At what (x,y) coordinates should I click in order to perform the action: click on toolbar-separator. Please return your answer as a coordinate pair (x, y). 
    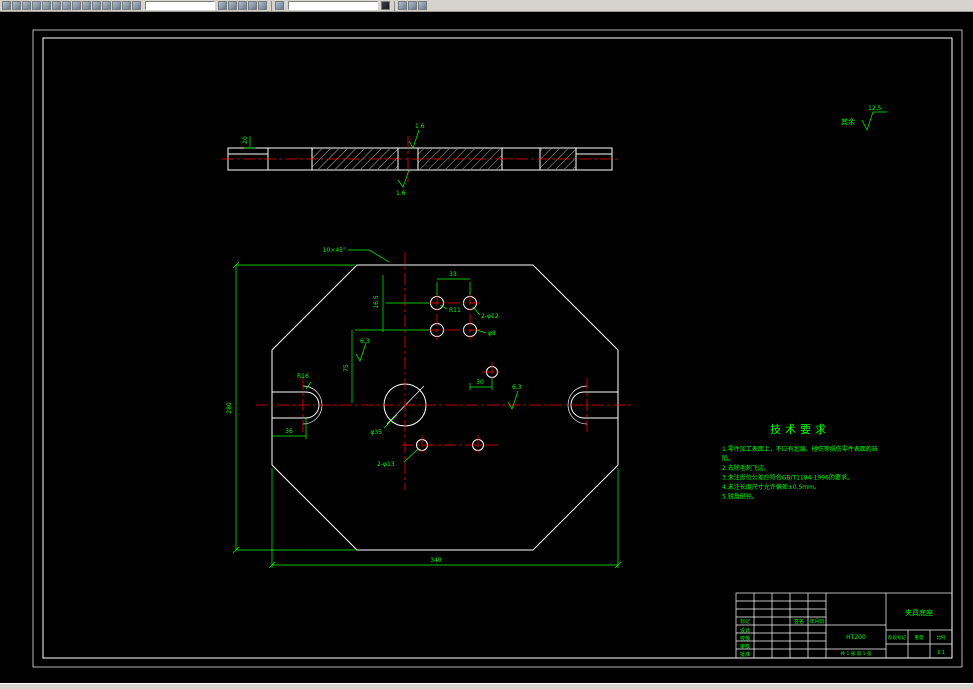
    Looking at the image, I should click on (271, 5).